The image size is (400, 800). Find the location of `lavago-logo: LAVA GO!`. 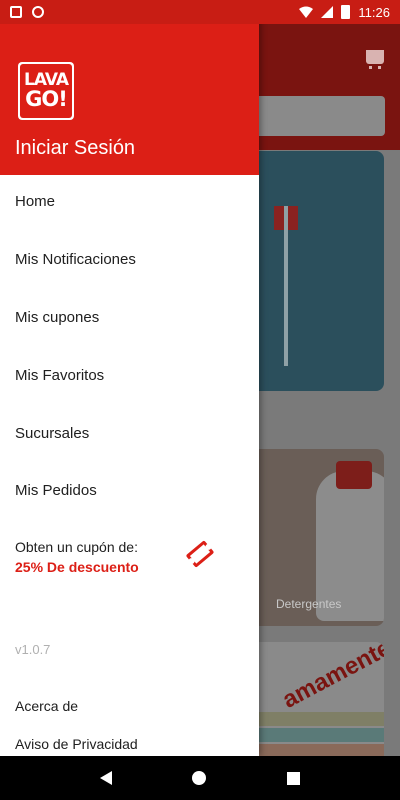

lavago-logo: LAVA GO! is located at coordinates (46, 91).